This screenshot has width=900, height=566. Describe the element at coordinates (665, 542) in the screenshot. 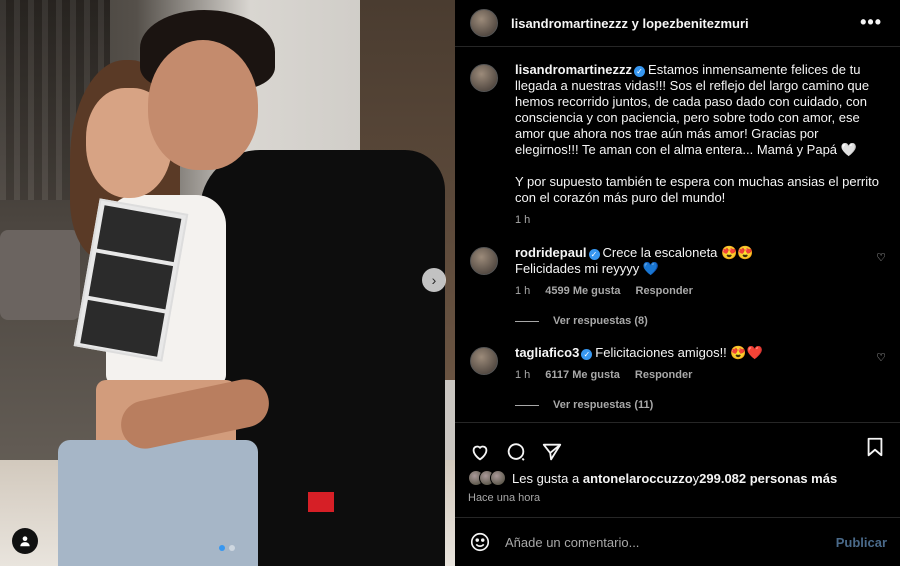

I see `comment-input` at that location.